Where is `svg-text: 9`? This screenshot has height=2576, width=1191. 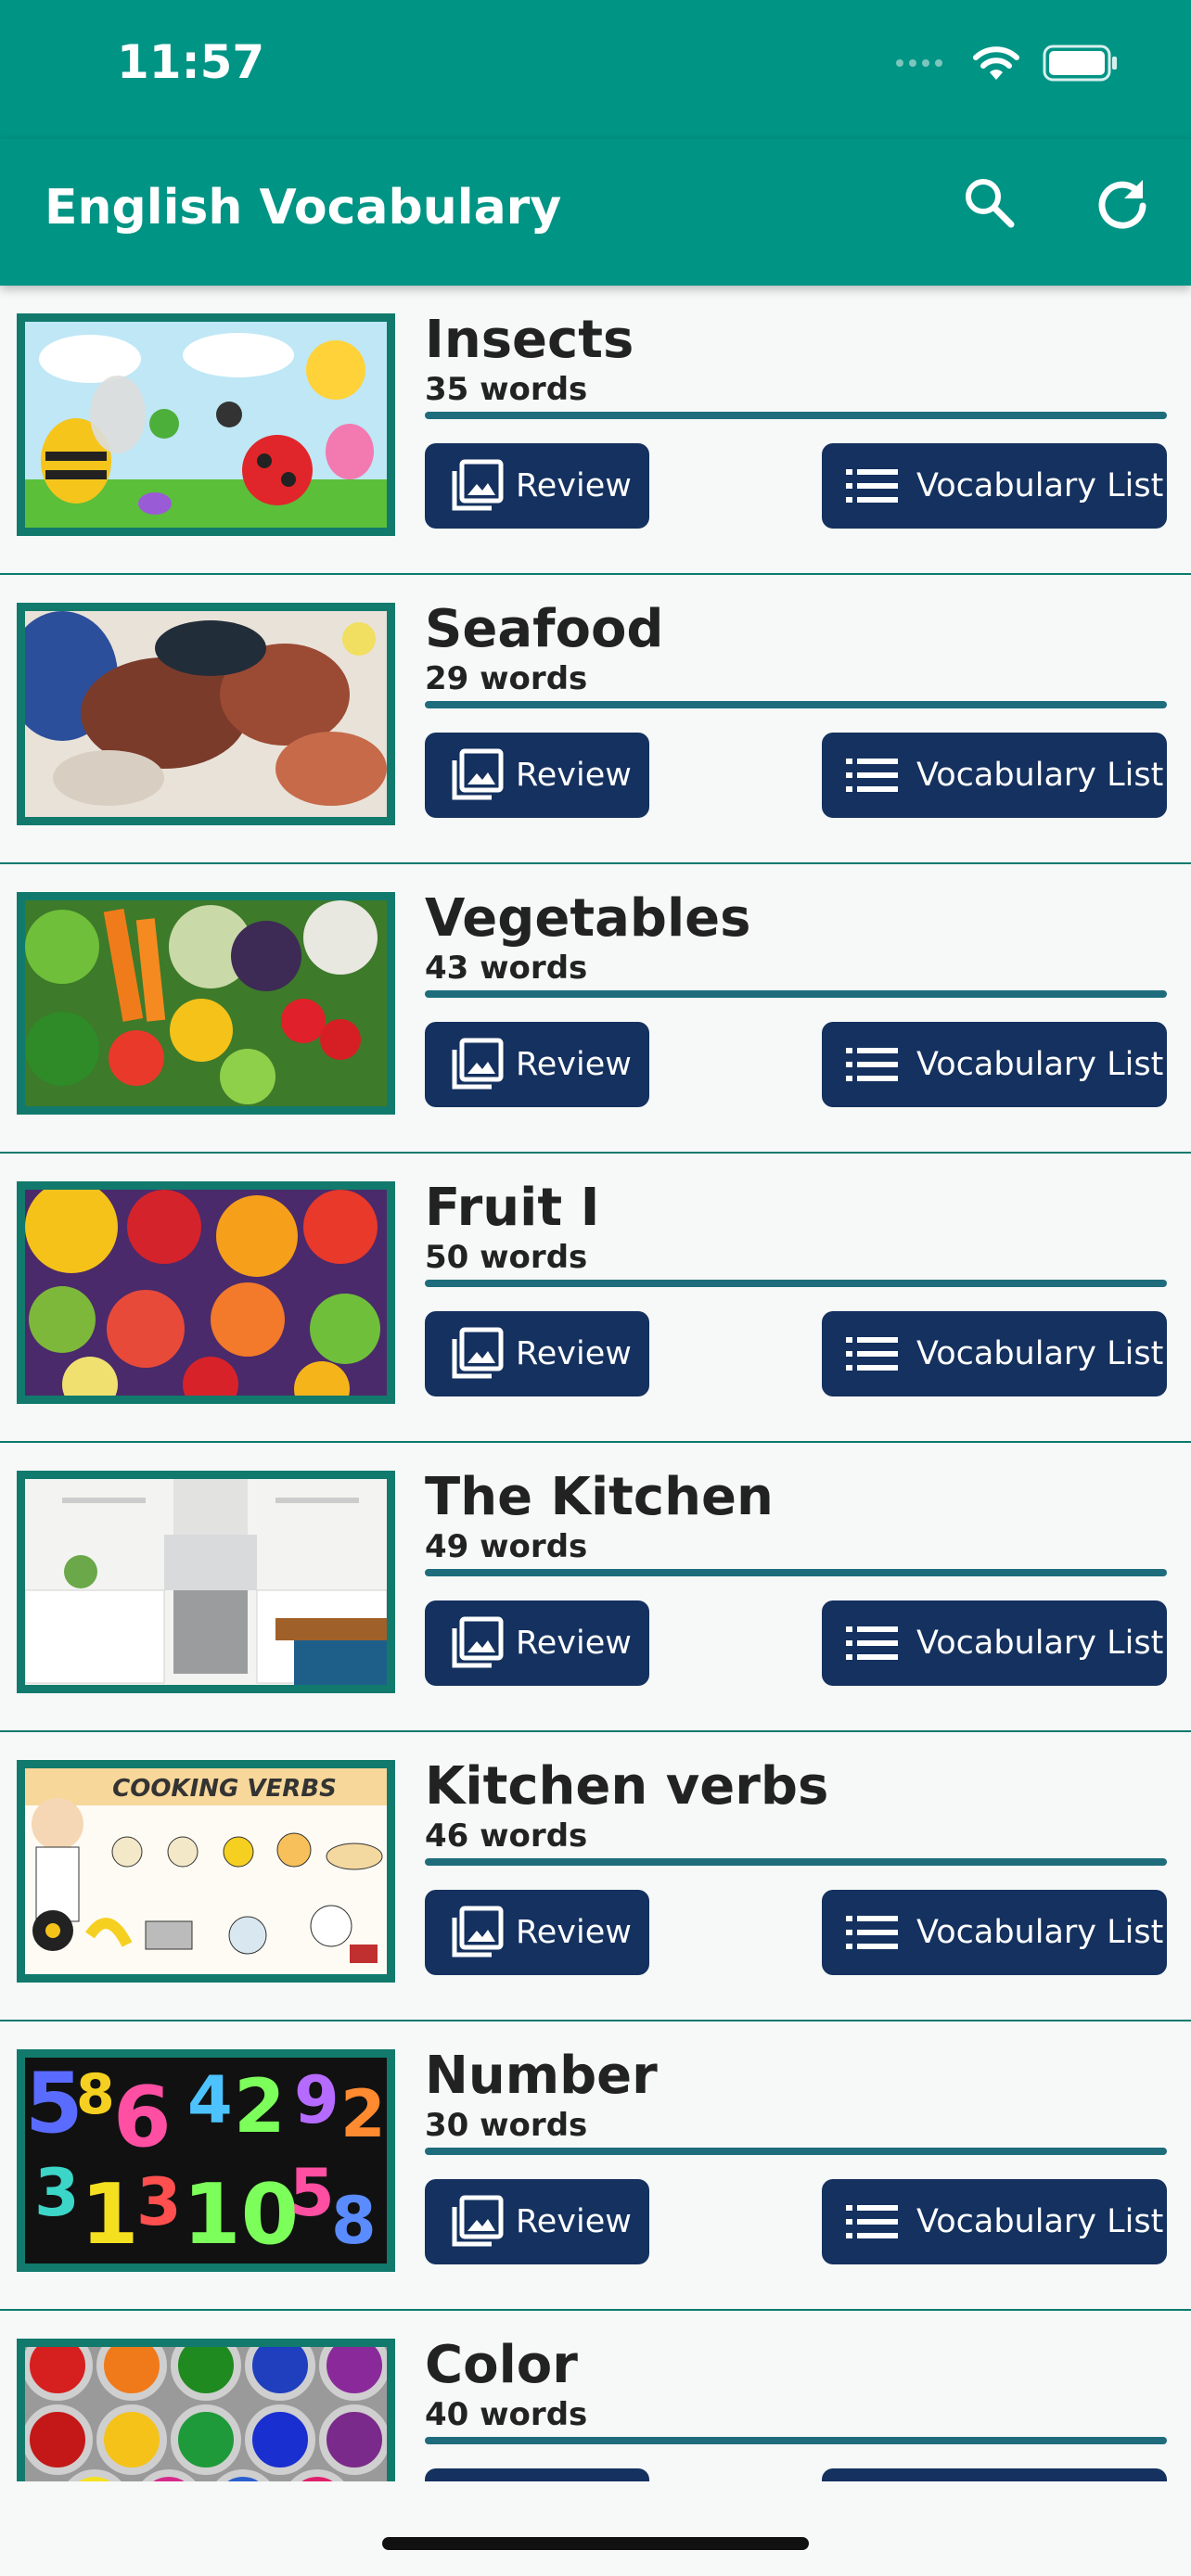 svg-text: 9 is located at coordinates (316, 2100).